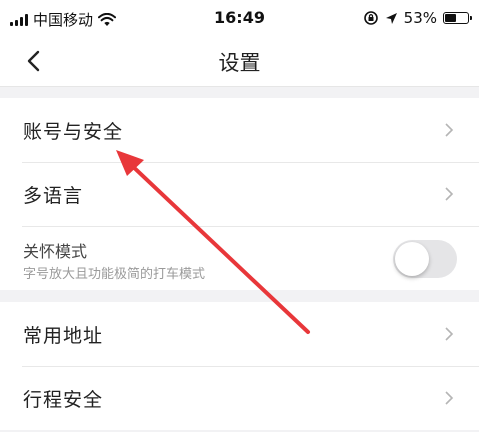 This screenshot has width=479, height=432. What do you see at coordinates (239, 334) in the screenshot?
I see `row-common-addresses: 常用地址` at bounding box center [239, 334].